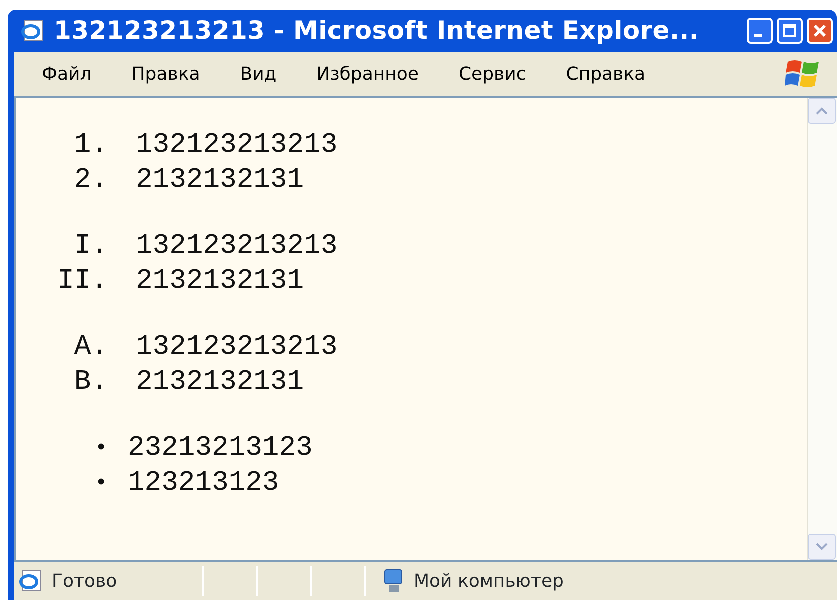 This screenshot has width=837, height=600. Describe the element at coordinates (67, 74) in the screenshot. I see `menu-item: Файл` at that location.